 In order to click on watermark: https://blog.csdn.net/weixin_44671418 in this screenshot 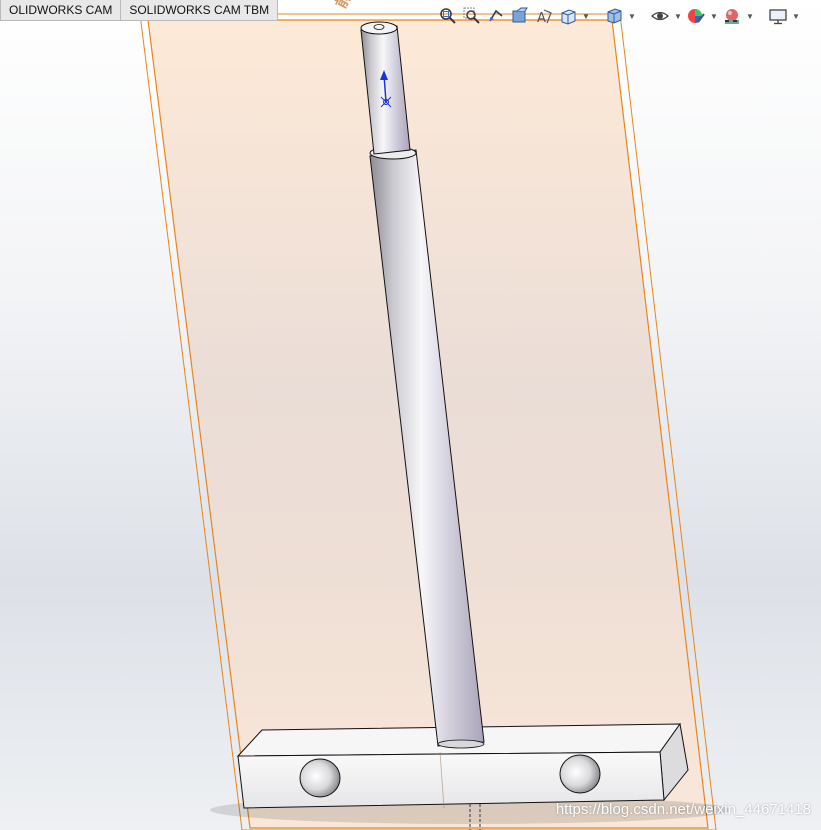, I will do `click(683, 809)`.